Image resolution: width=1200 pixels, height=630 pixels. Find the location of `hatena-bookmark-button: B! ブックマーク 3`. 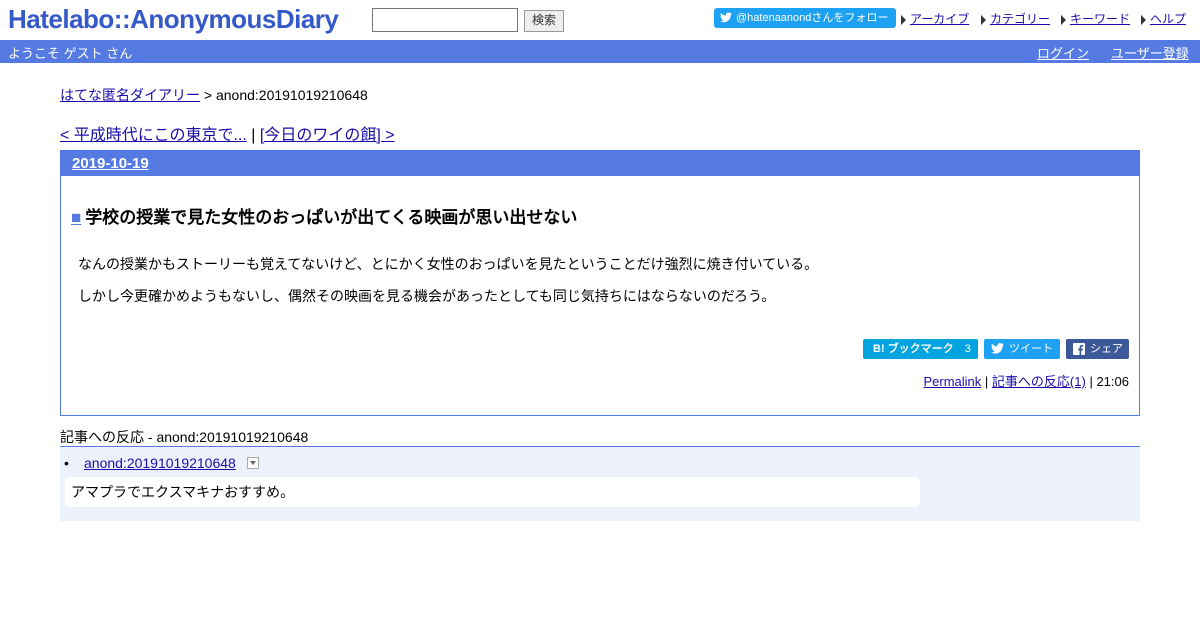

hatena-bookmark-button: B! ブックマーク 3 is located at coordinates (920, 349).